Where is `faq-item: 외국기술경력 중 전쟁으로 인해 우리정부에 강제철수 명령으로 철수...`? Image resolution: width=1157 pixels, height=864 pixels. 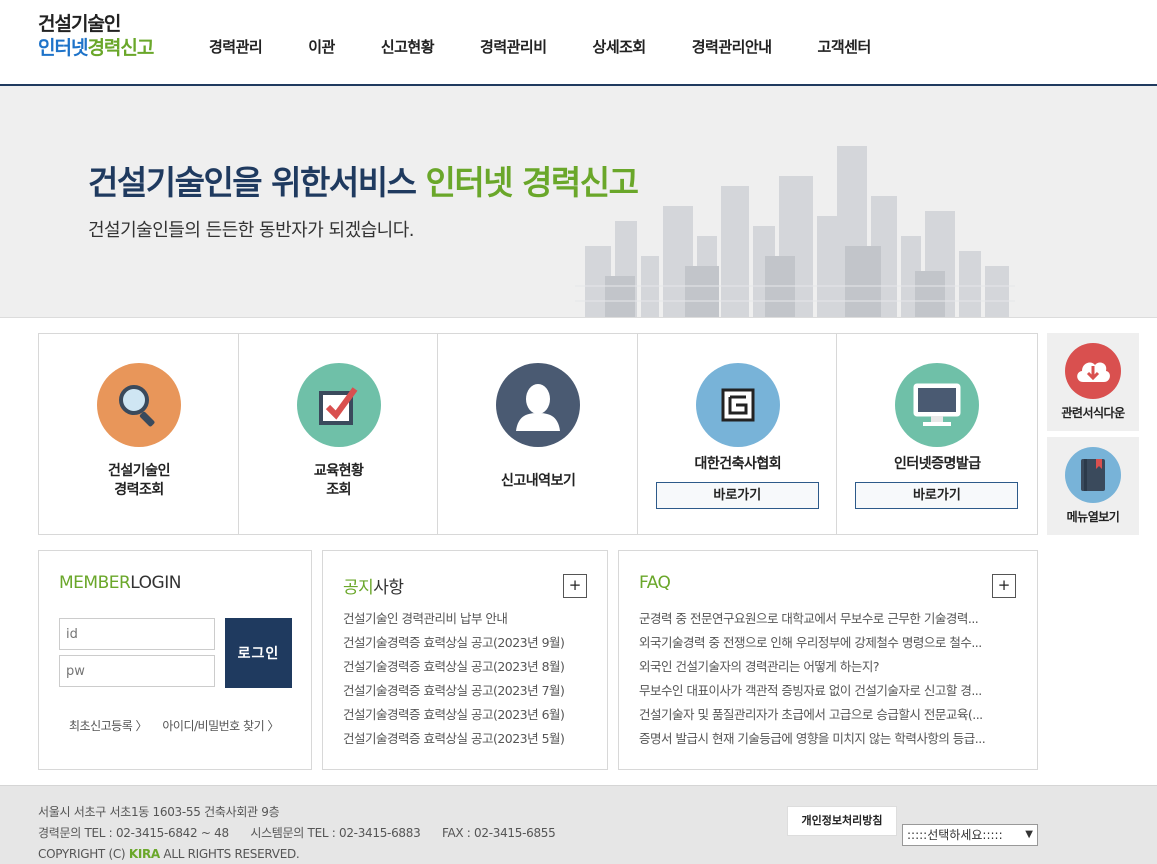
faq-item: 외국기술경력 중 전쟁으로 인해 우리정부에 강제철수 명령으로 철수... is located at coordinates (831, 643).